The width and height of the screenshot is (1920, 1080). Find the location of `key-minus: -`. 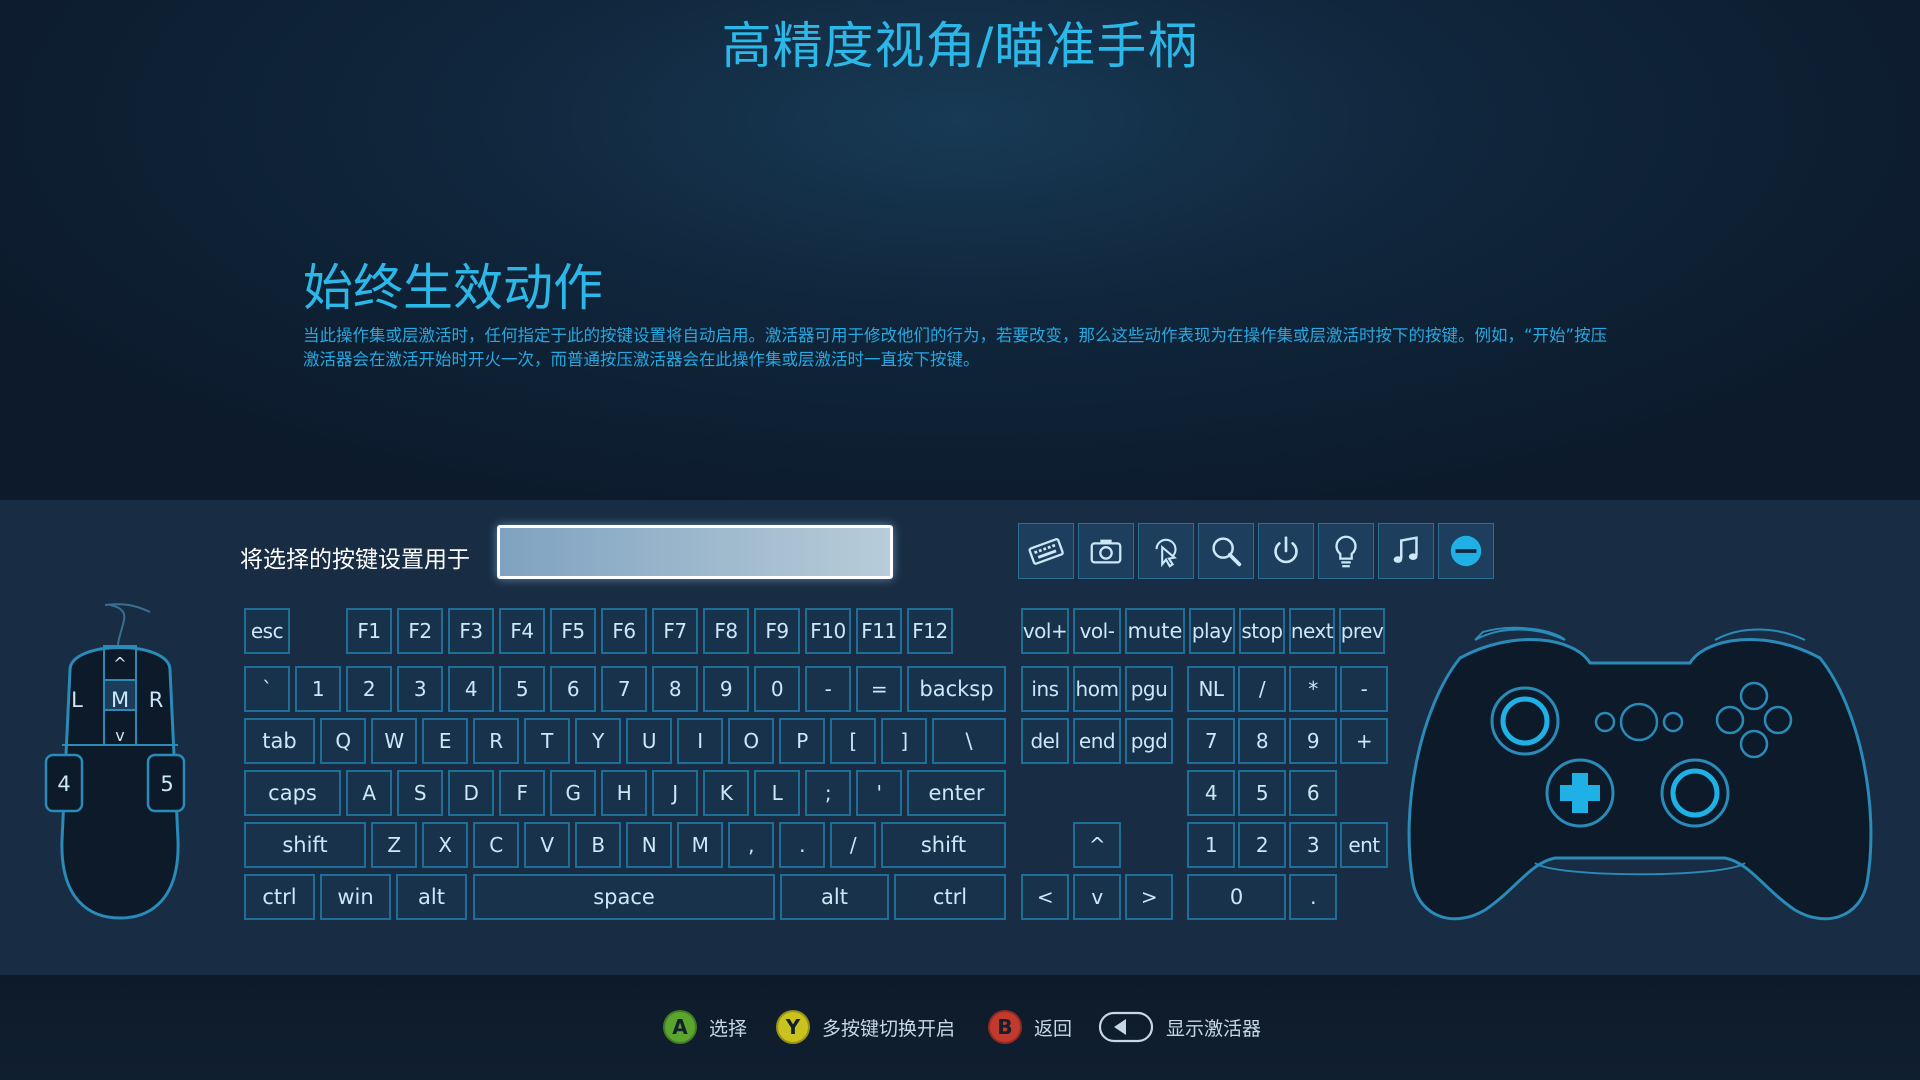

key-minus: - is located at coordinates (828, 689).